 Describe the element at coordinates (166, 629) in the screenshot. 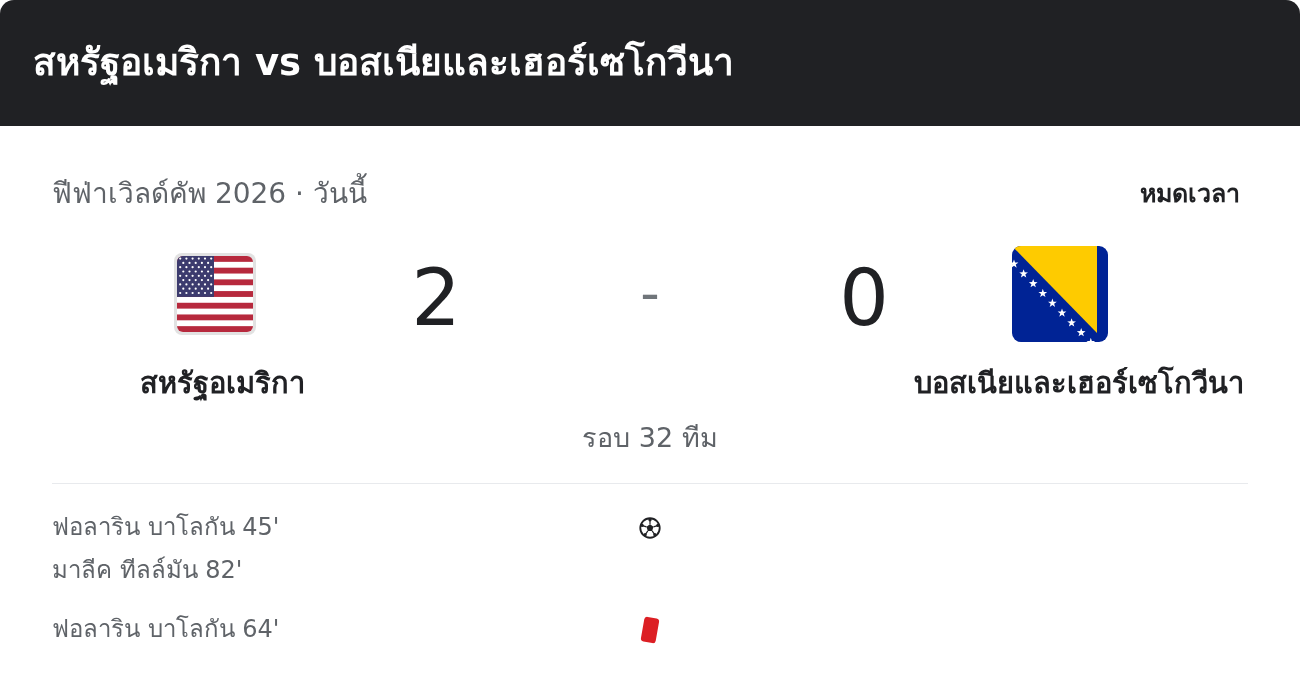

I see `event-text: ฟอลาริน บาโลกัน 64'` at that location.